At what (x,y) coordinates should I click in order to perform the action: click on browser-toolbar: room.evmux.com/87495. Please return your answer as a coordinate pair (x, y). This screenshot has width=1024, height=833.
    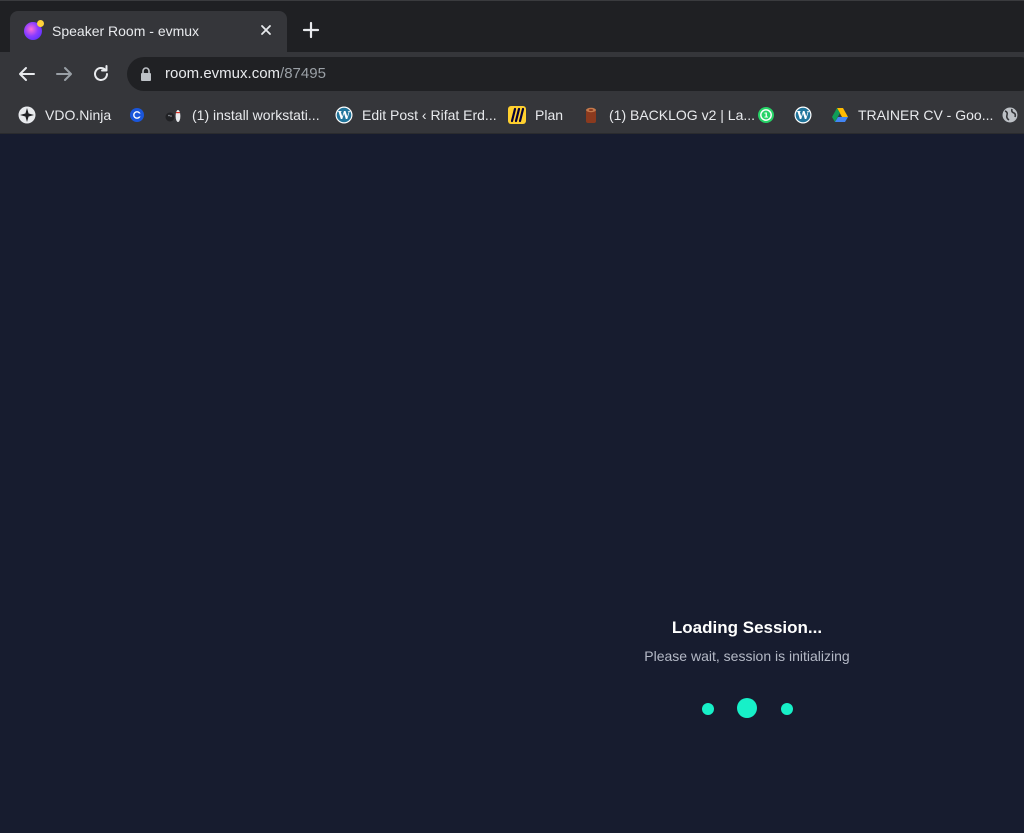
    Looking at the image, I should click on (512, 74).